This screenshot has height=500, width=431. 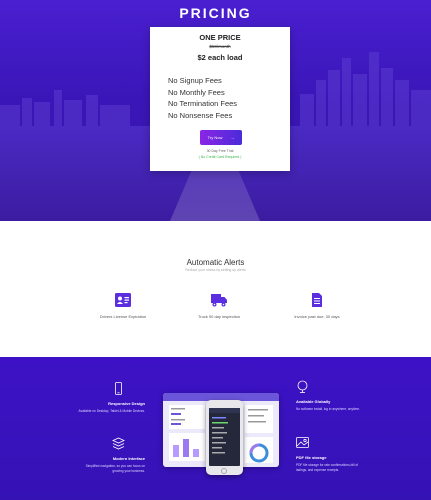 I want to click on alert-label: Drivers License Expiration, so click(x=123, y=316).